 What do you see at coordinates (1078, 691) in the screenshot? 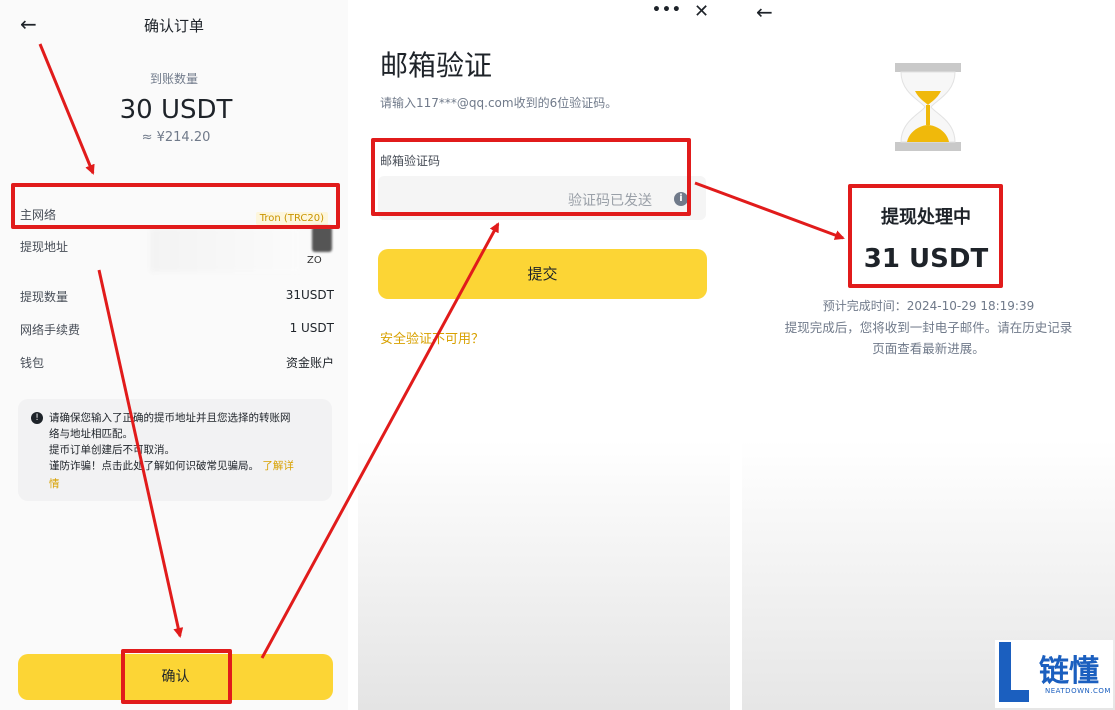
I see `logo-domain: NEATDOWN.COM` at bounding box center [1078, 691].